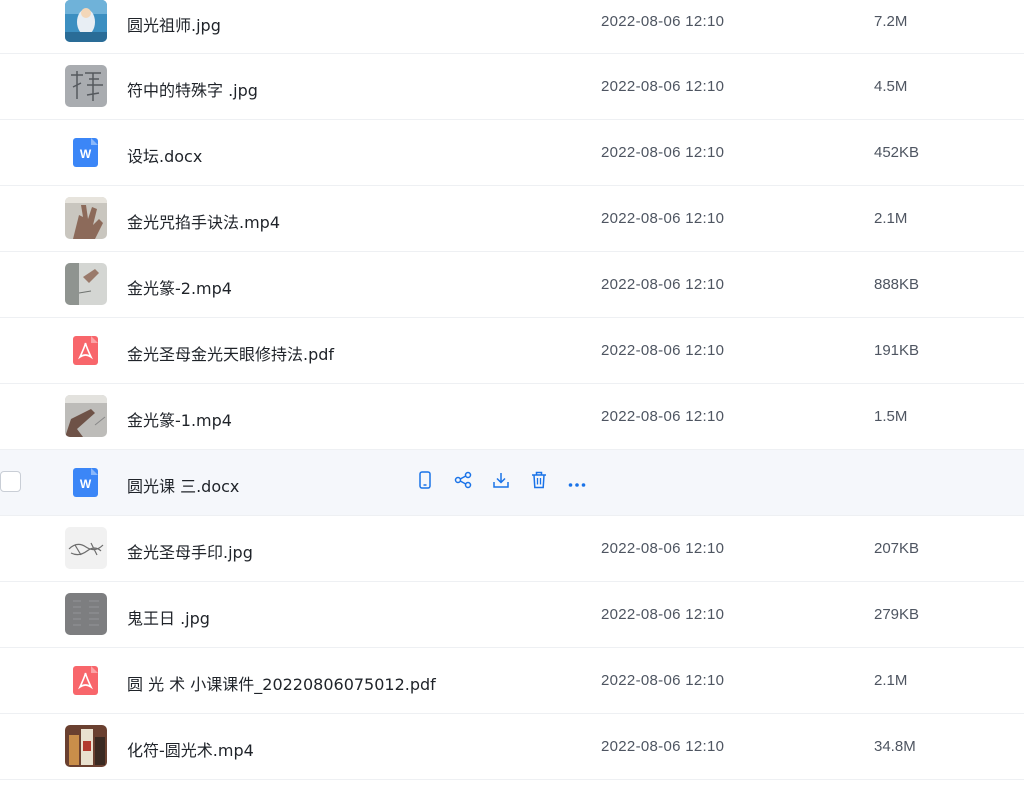 This screenshot has width=1024, height=812. Describe the element at coordinates (164, 155) in the screenshot. I see `file-name: 设坛.docx` at that location.